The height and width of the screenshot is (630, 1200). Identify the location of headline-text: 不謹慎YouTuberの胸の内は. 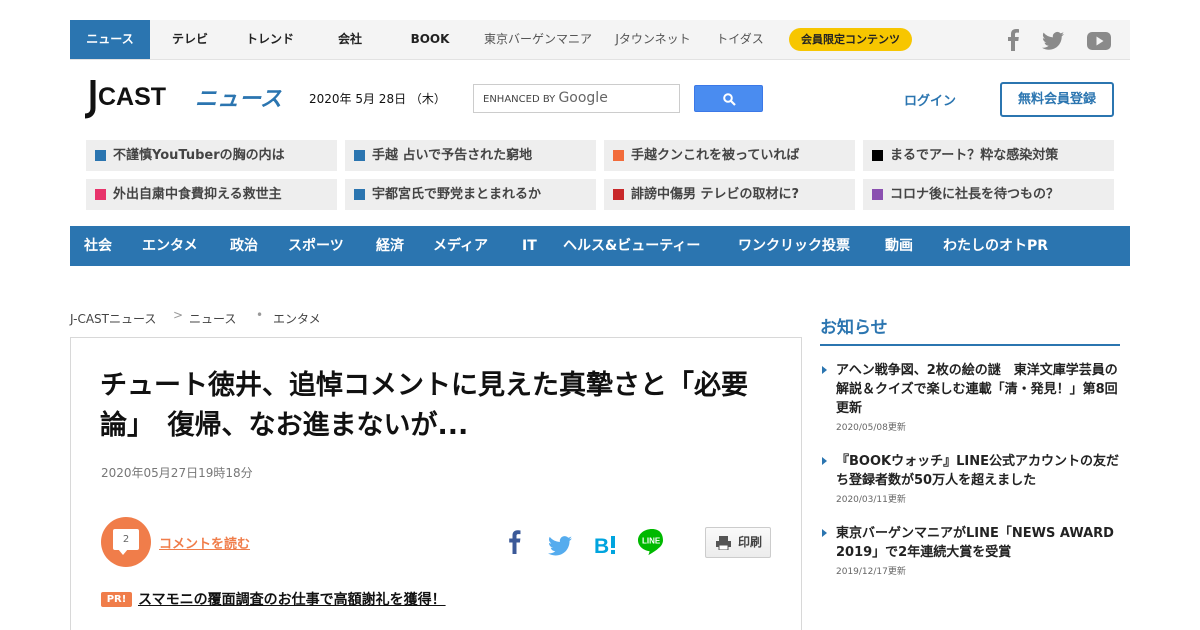
(199, 155).